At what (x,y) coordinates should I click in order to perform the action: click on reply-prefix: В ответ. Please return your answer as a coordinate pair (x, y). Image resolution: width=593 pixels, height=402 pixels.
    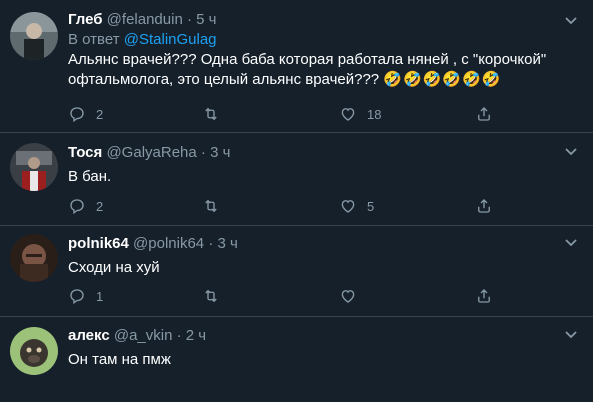
    Looking at the image, I should click on (94, 39).